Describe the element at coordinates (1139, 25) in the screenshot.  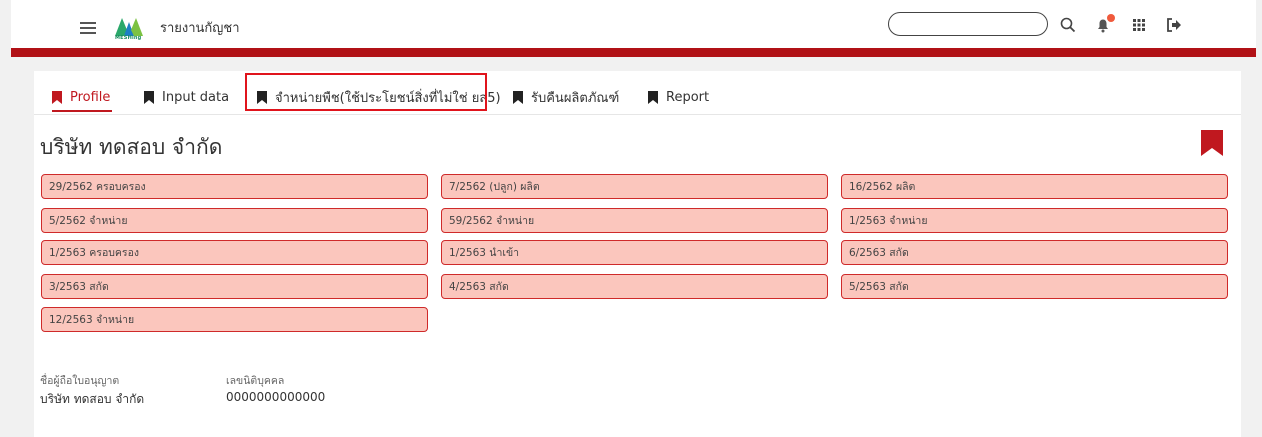
I see `apps-grid-icon` at that location.